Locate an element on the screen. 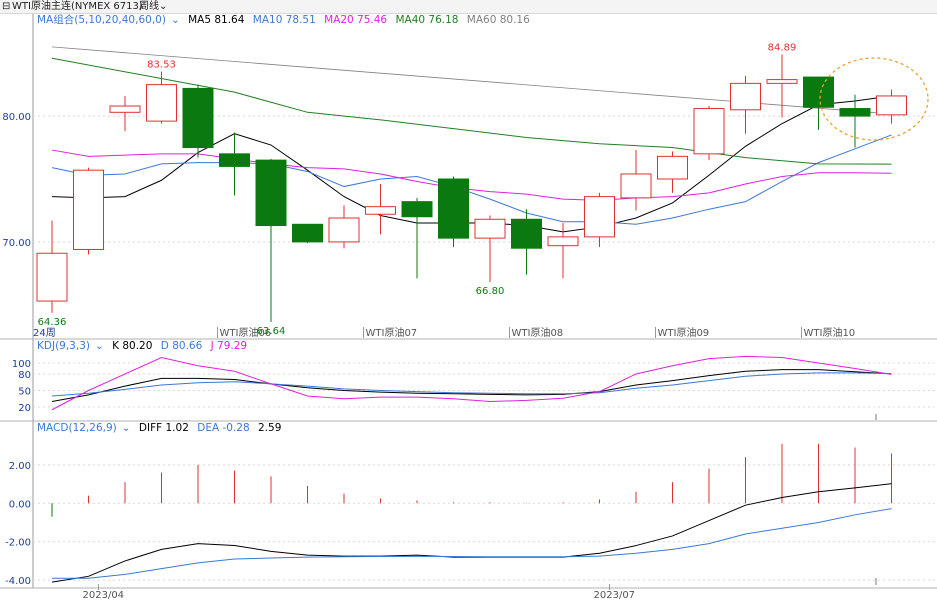 This screenshot has height=601, width=937. macd-line-dea is located at coordinates (472, 543).